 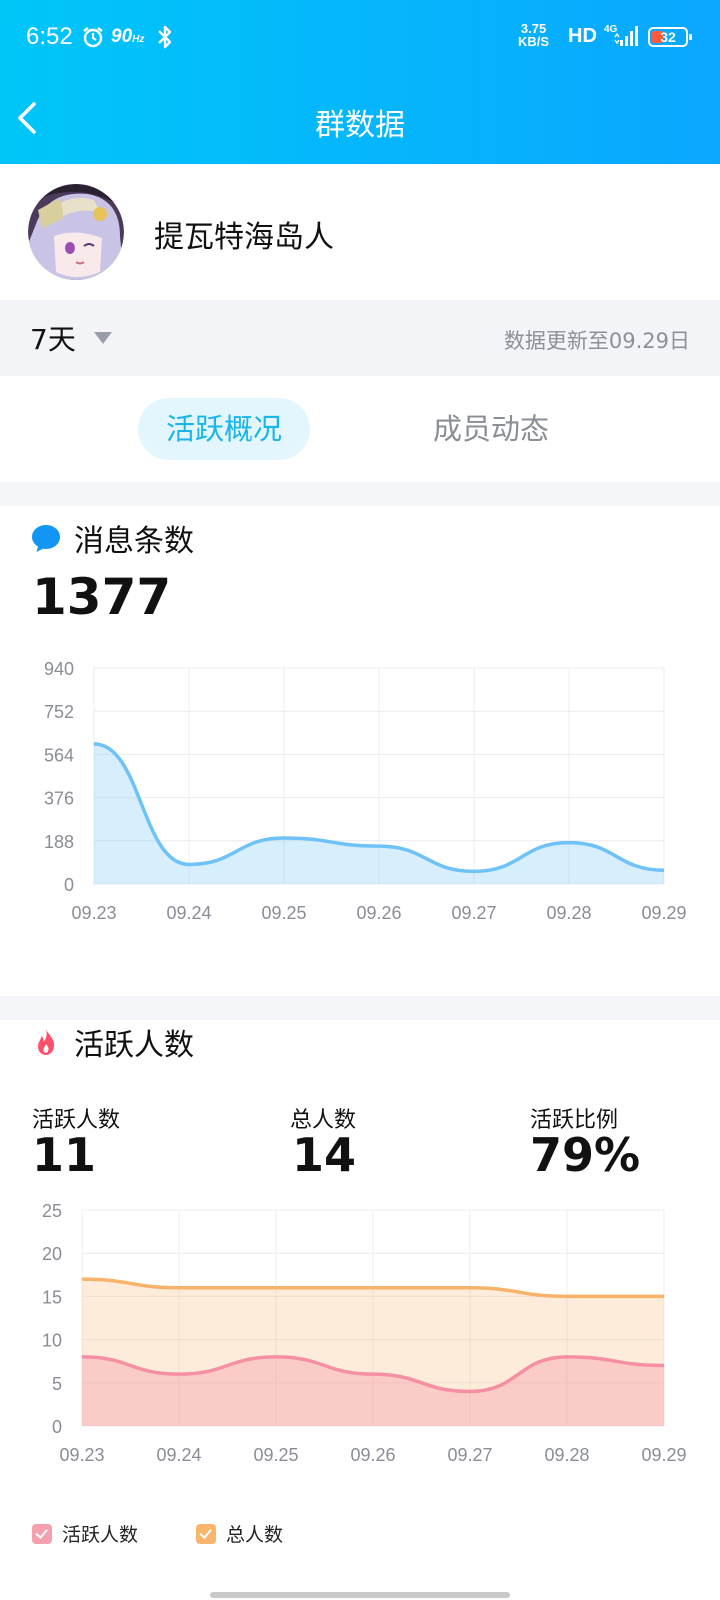 What do you see at coordinates (473, 913) in the screenshot?
I see `msg-chart-x-tick-label: 09.27` at bounding box center [473, 913].